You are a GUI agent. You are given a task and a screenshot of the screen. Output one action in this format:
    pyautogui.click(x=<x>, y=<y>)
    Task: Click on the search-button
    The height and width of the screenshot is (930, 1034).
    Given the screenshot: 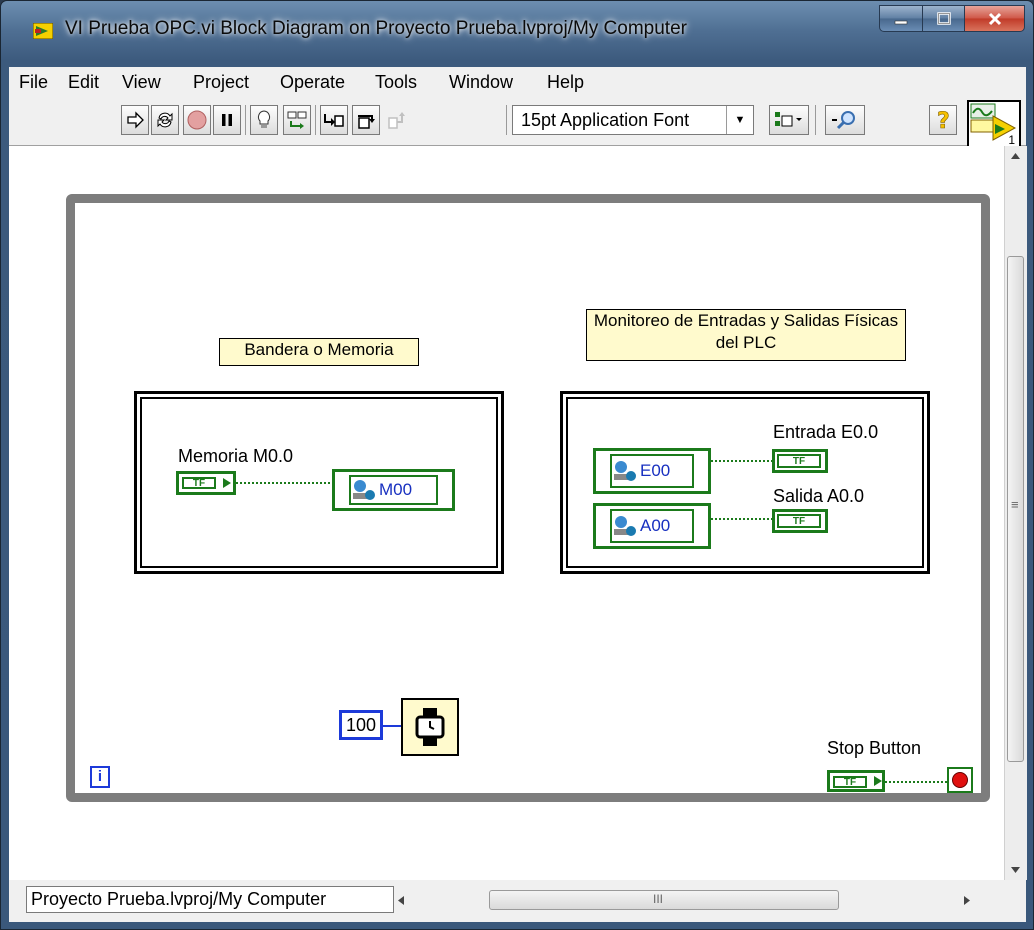 What is the action you would take?
    pyautogui.click(x=845, y=120)
    